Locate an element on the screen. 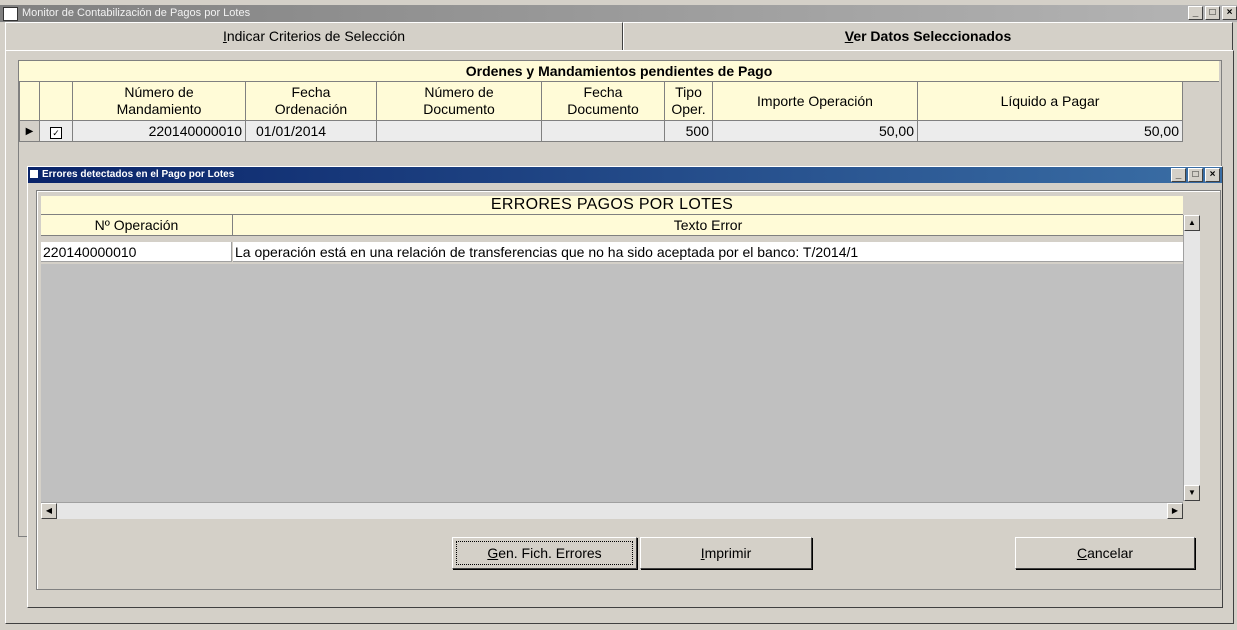 Image resolution: width=1237 pixels, height=630 pixels. window-controls: _ □ × is located at coordinates (1211, 13).